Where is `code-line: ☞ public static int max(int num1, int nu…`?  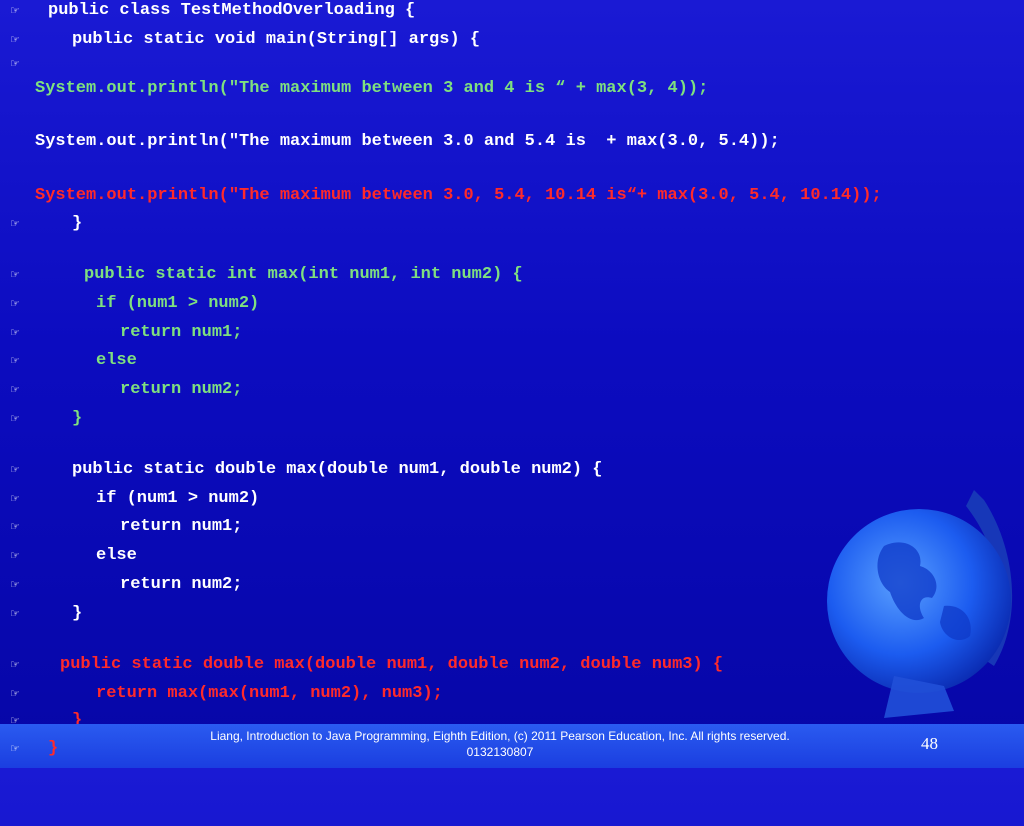
code-line: ☞ public static int max(int num1, int nu… is located at coordinates (261, 278).